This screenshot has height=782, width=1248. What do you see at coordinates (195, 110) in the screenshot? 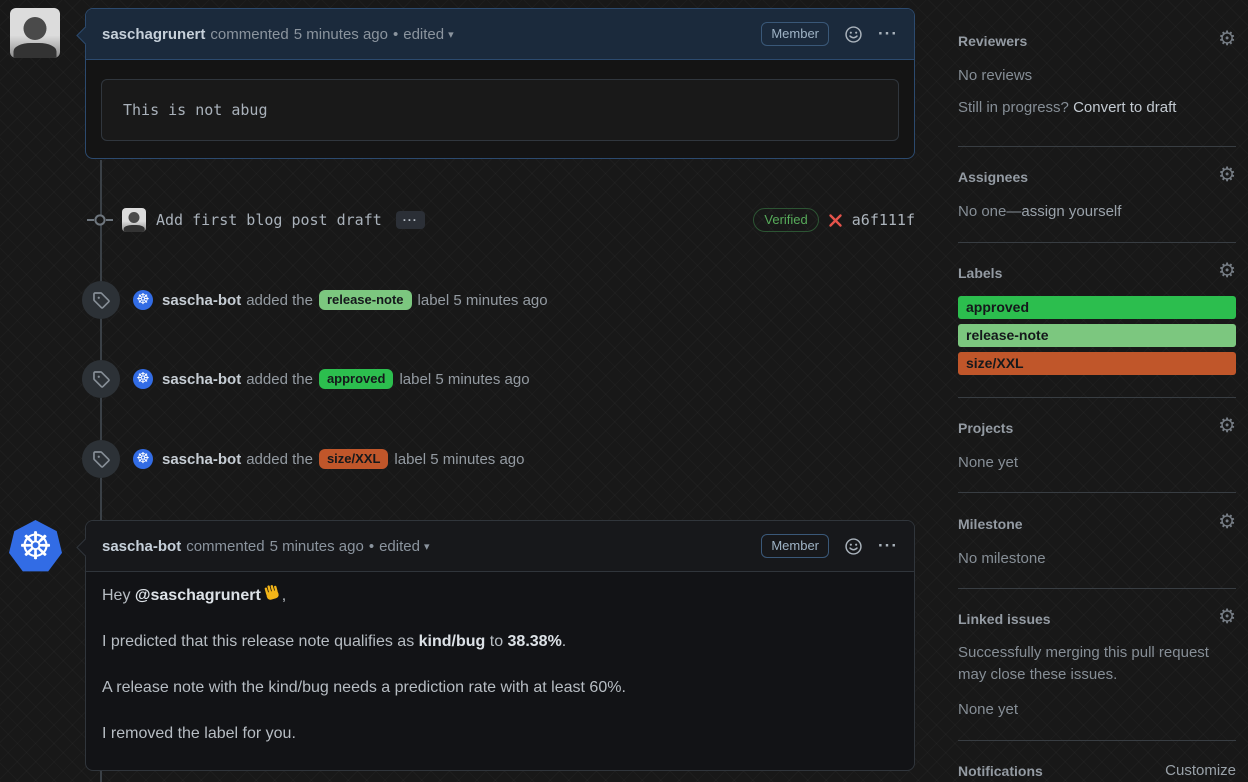
I see `code-text: This is not abug` at bounding box center [195, 110].